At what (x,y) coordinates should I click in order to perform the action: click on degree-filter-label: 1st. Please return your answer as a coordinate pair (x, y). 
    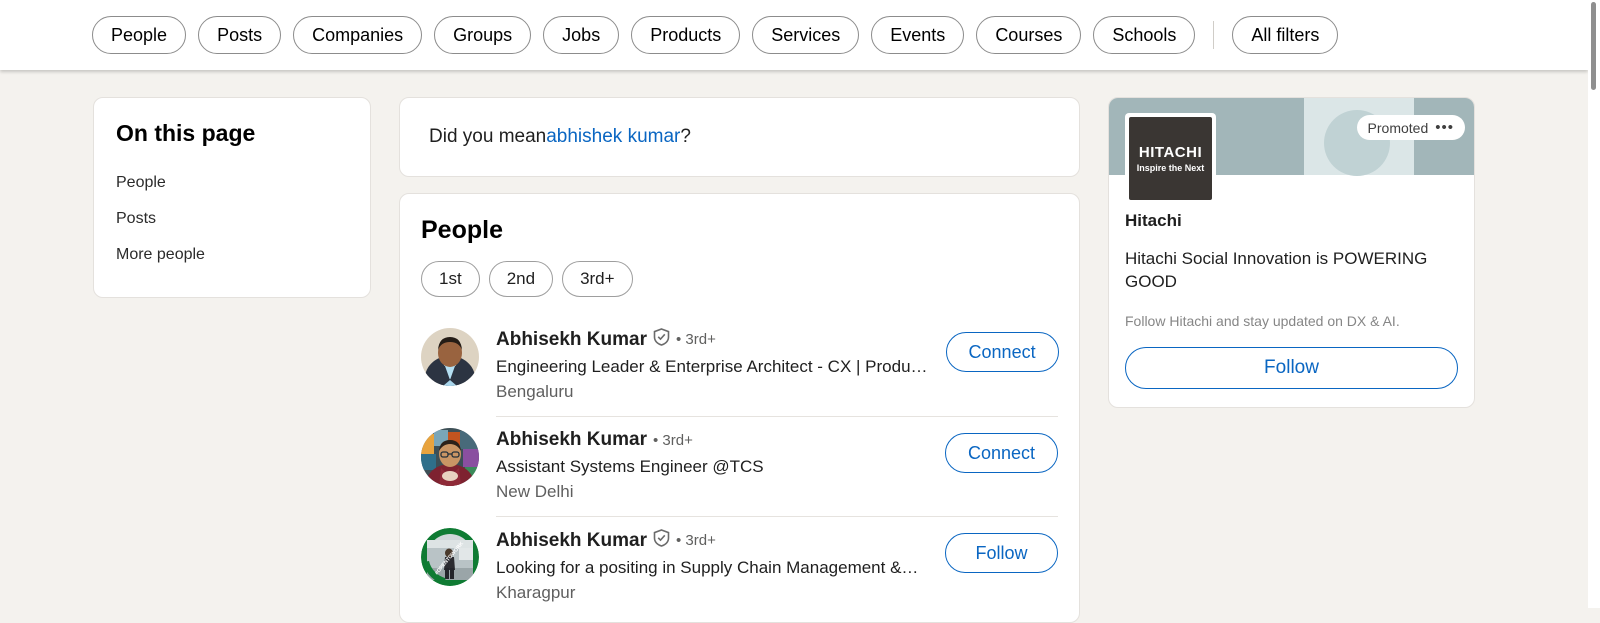
    Looking at the image, I should click on (450, 278).